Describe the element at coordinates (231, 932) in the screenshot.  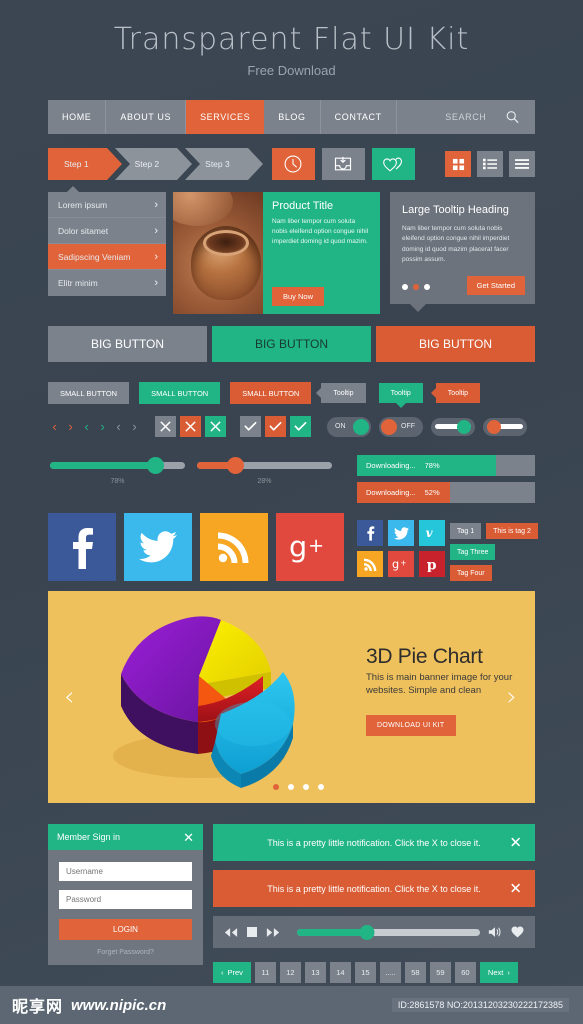
I see `rewind-icon` at that location.